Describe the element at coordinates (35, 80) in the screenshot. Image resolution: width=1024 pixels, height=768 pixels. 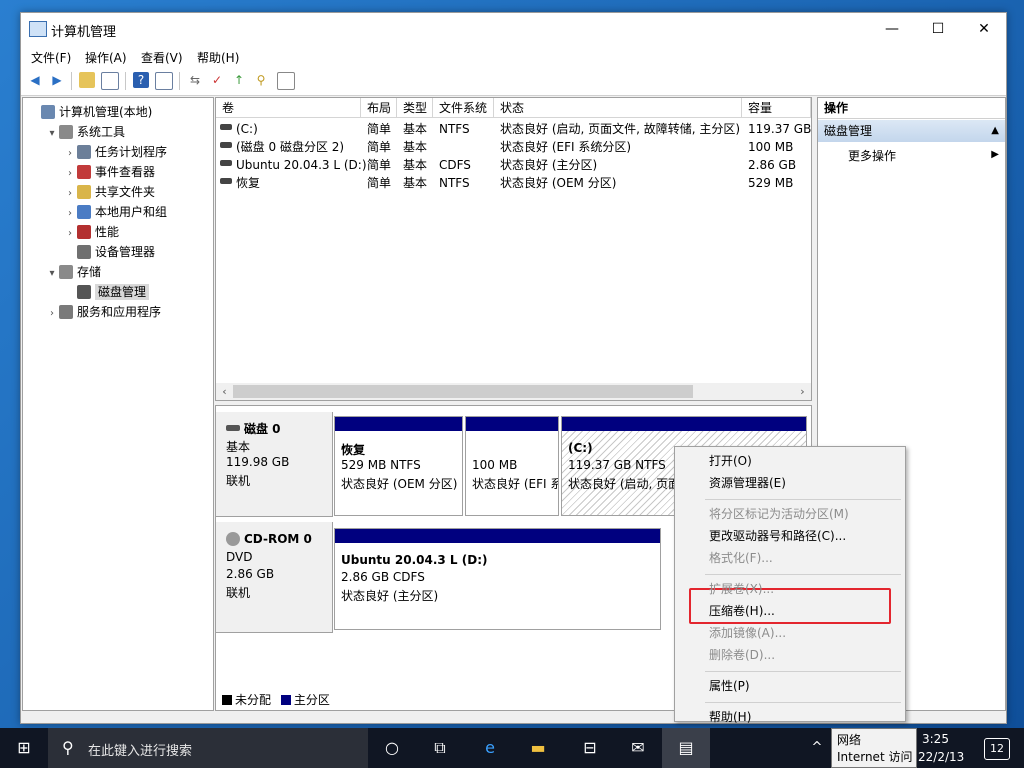
I see `back-arrow-icon: ◀` at that location.